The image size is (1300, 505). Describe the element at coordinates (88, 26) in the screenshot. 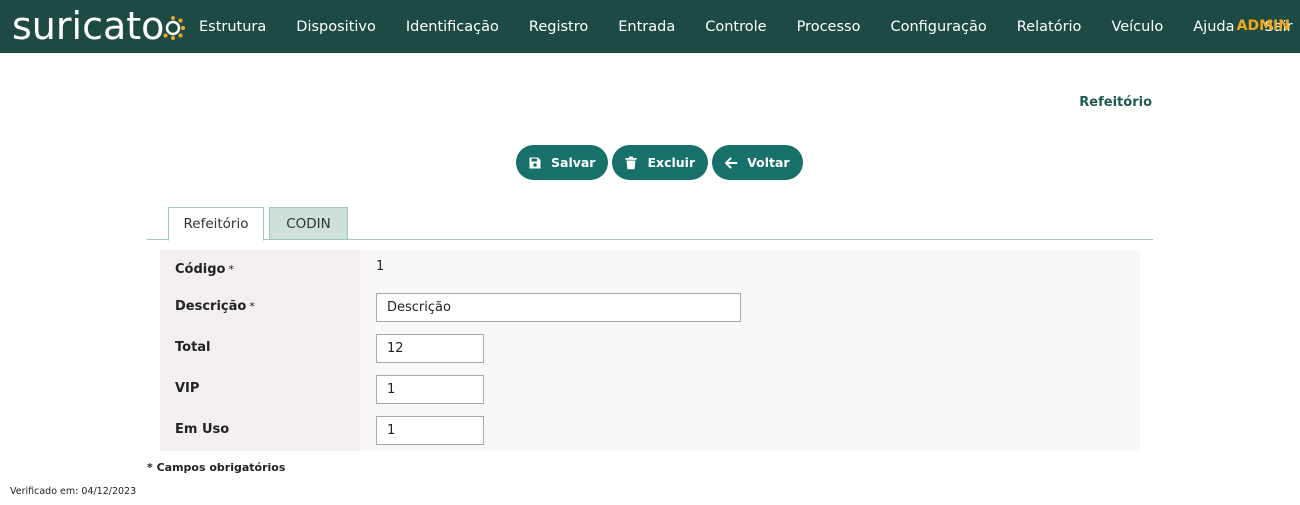

I see `logo-text: suricato` at that location.